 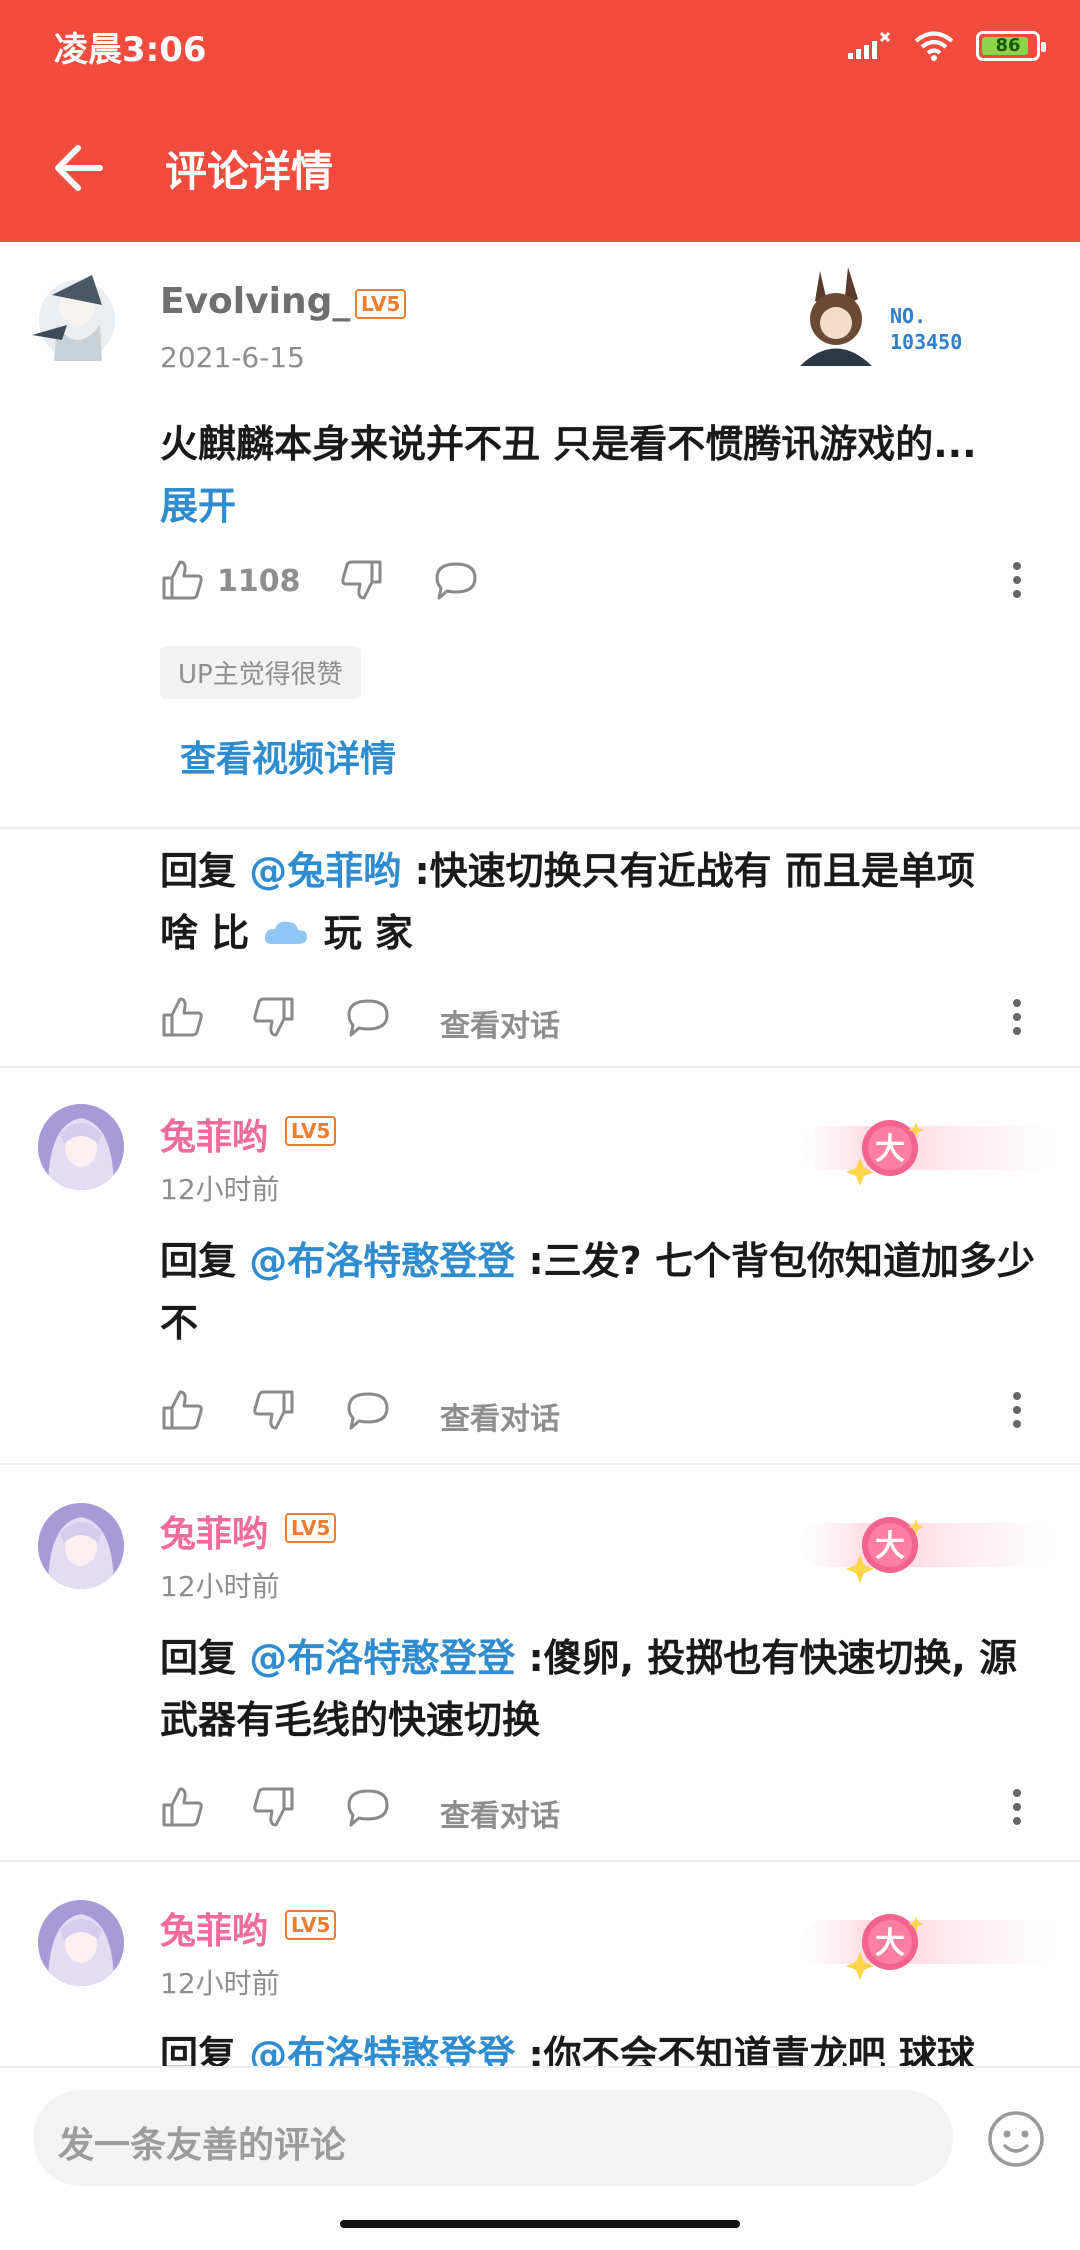 I want to click on comment-date: 2021-6-15, so click(x=232, y=357).